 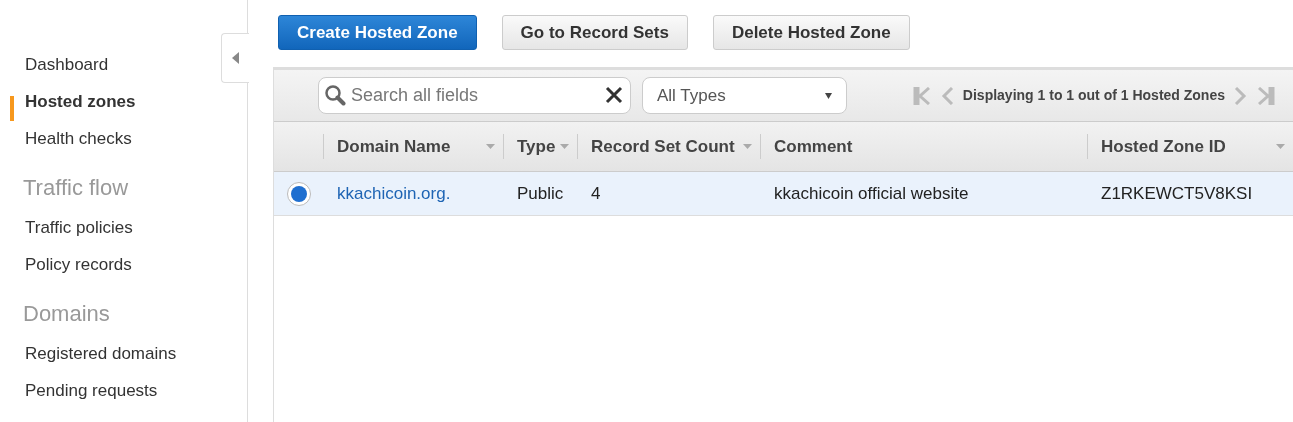 What do you see at coordinates (377, 32) in the screenshot?
I see `action-button: Create Hosted Zone` at bounding box center [377, 32].